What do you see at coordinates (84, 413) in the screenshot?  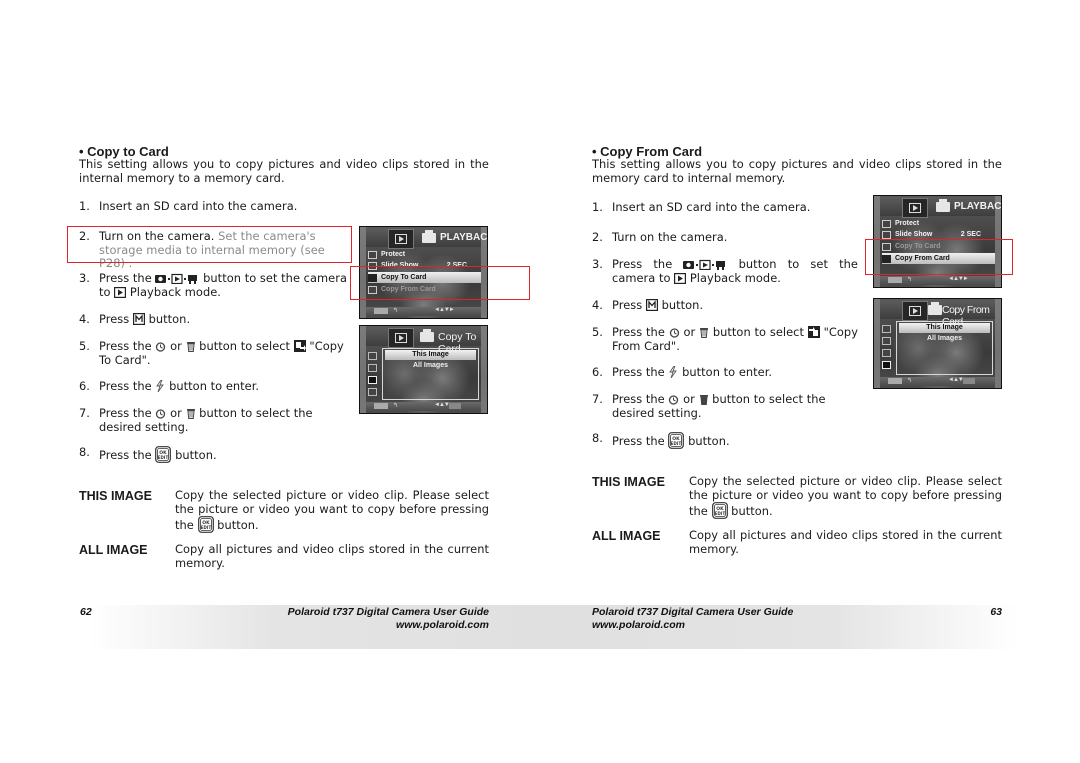 I see `step-number: 7.` at bounding box center [84, 413].